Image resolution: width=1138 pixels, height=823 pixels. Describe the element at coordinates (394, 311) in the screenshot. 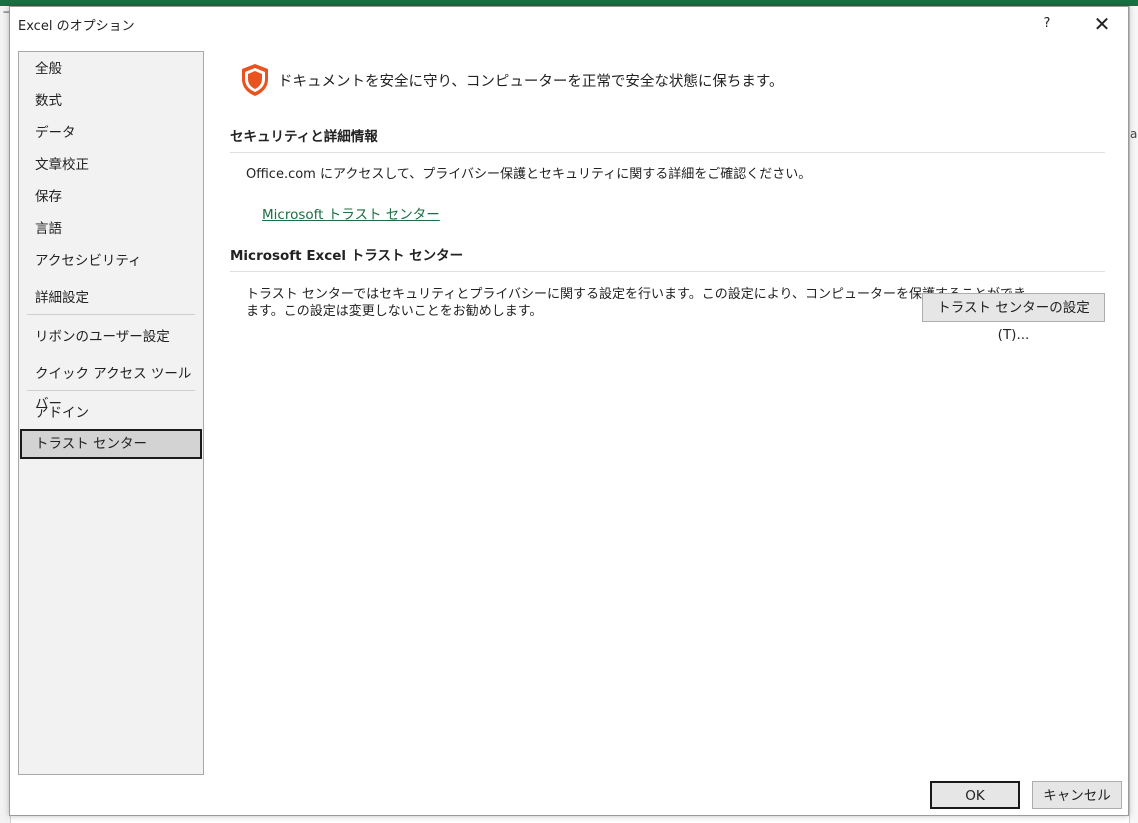

I see `trust-center-description-line2: ます。この設定は変更しないことをお勧めします。` at that location.